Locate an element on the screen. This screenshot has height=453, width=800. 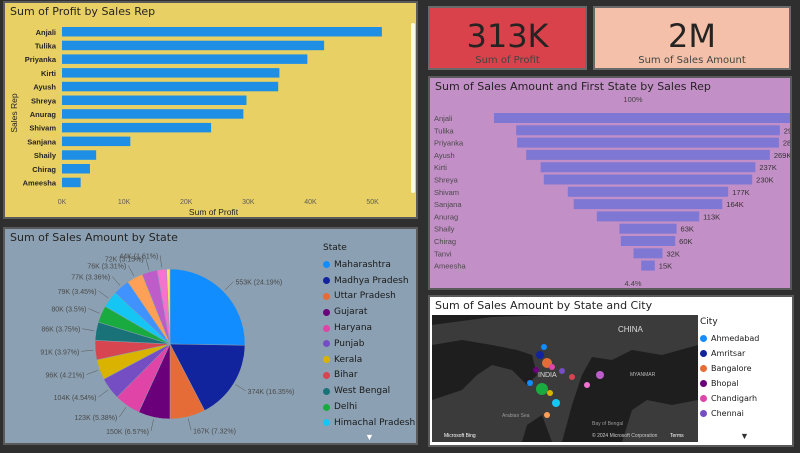
profit-scrollbar is located at coordinates (413, 108).